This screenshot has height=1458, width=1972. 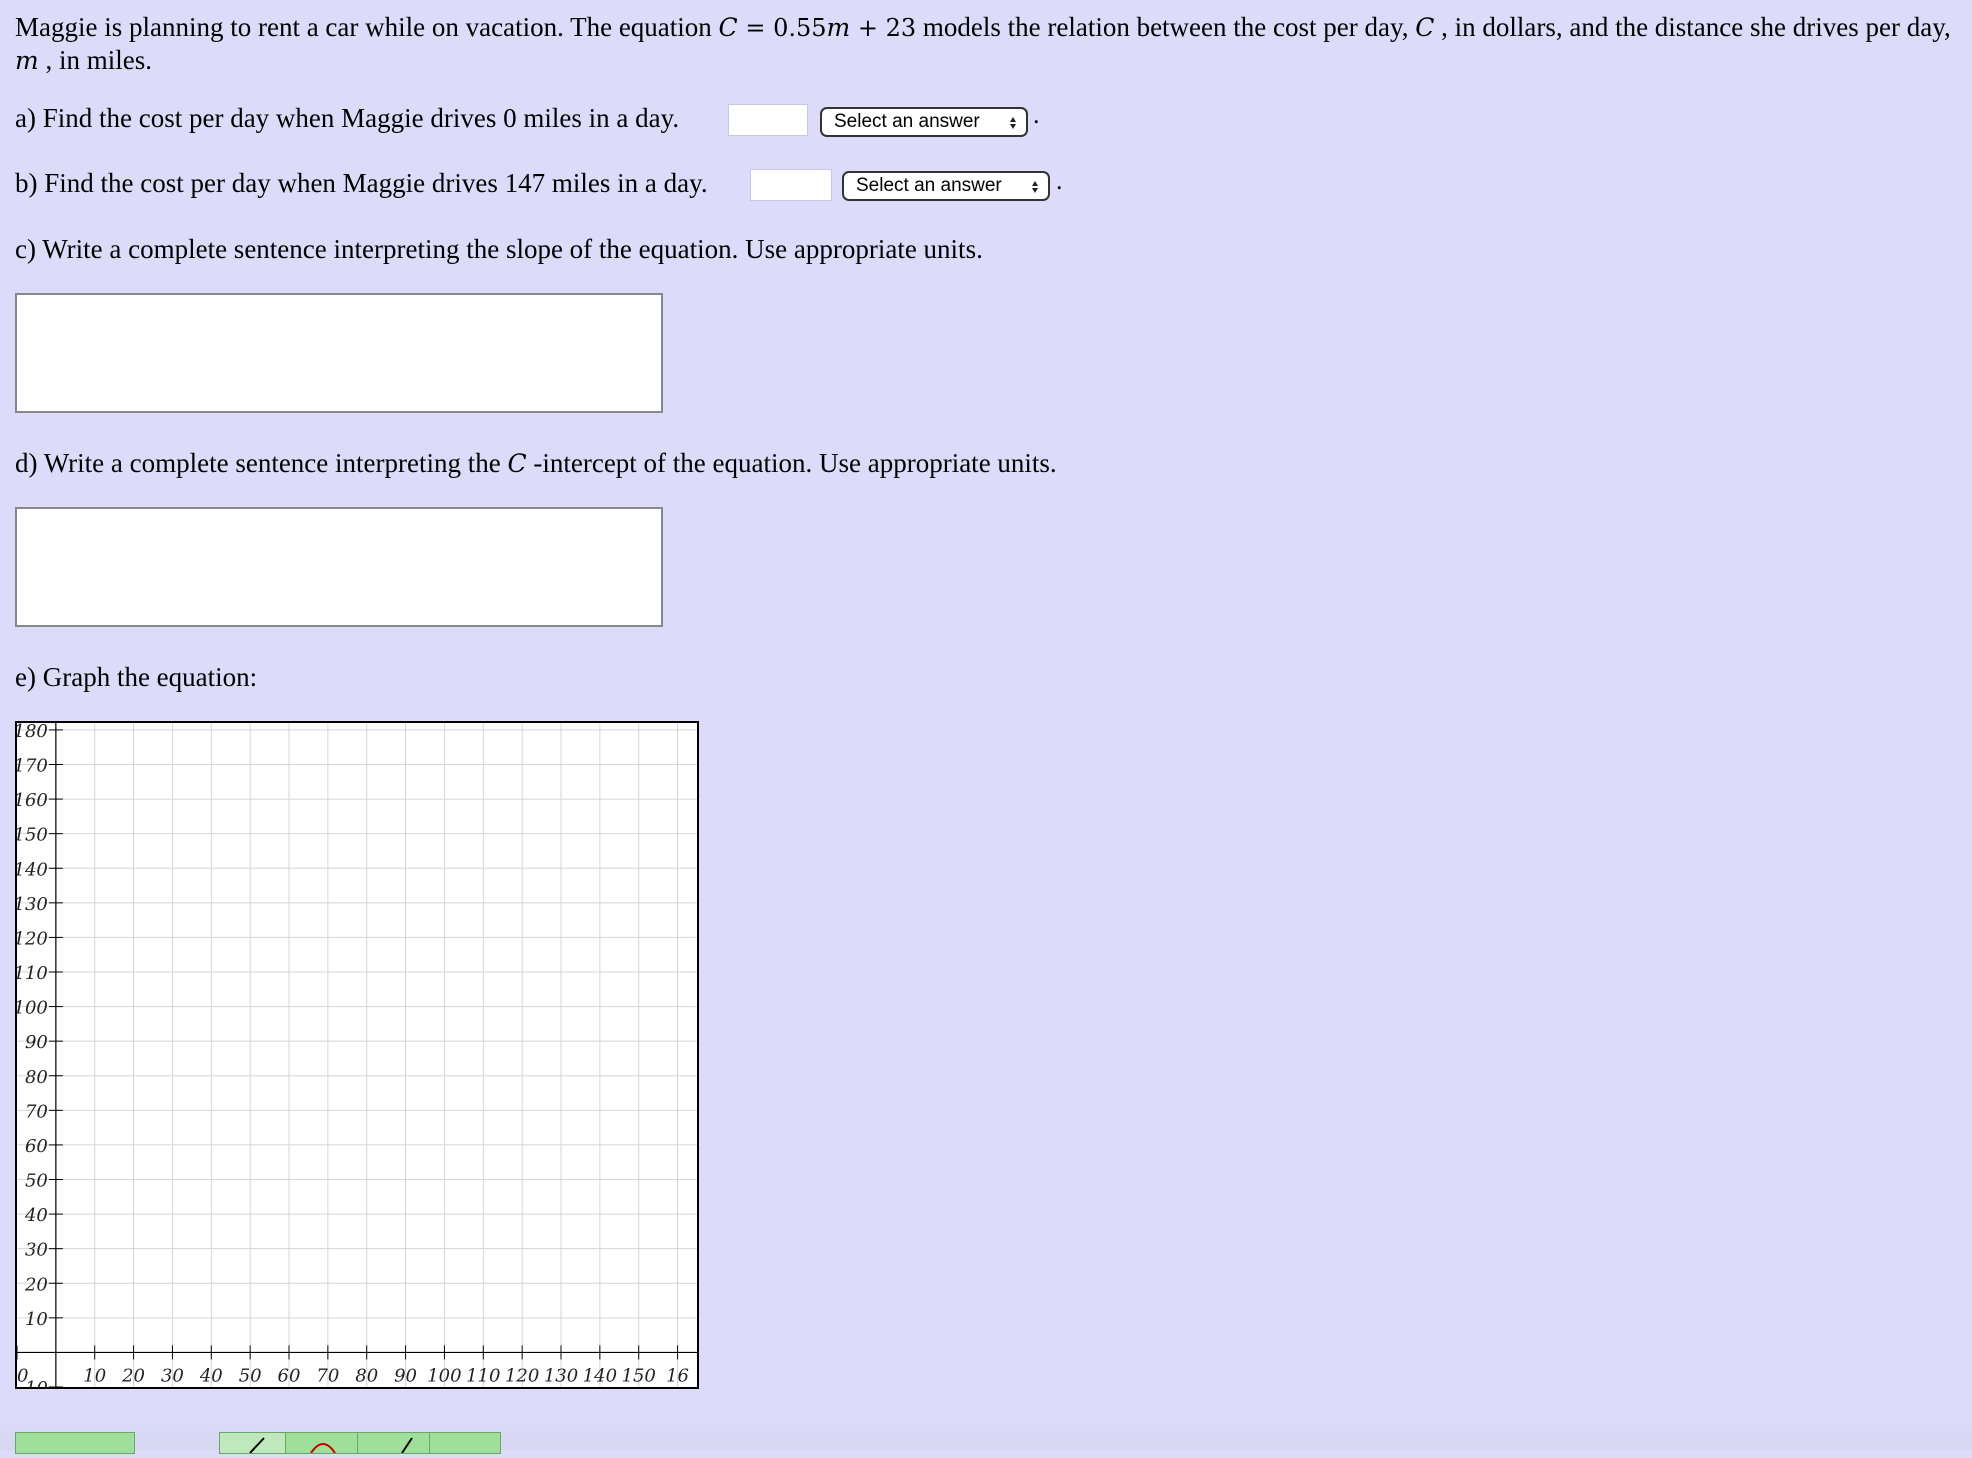 I want to click on ray-tool-button, so click(x=394, y=1443).